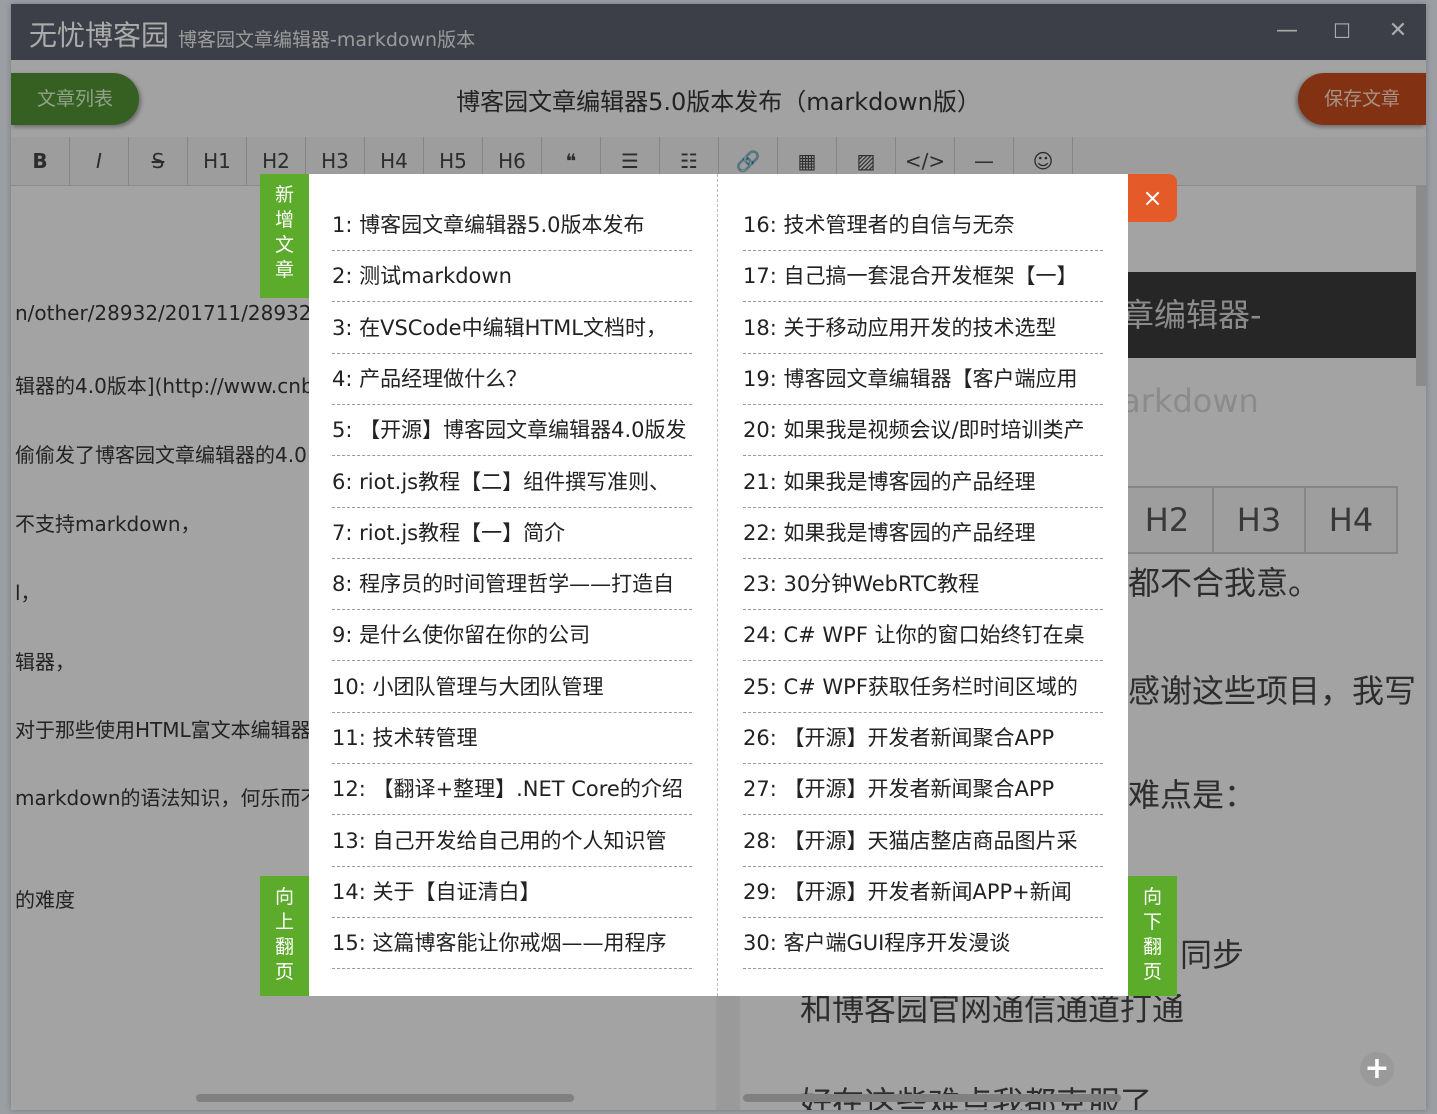  What do you see at coordinates (923, 225) in the screenshot?
I see `article-list-item: 16: 技术管理者的自信与无奈` at bounding box center [923, 225].